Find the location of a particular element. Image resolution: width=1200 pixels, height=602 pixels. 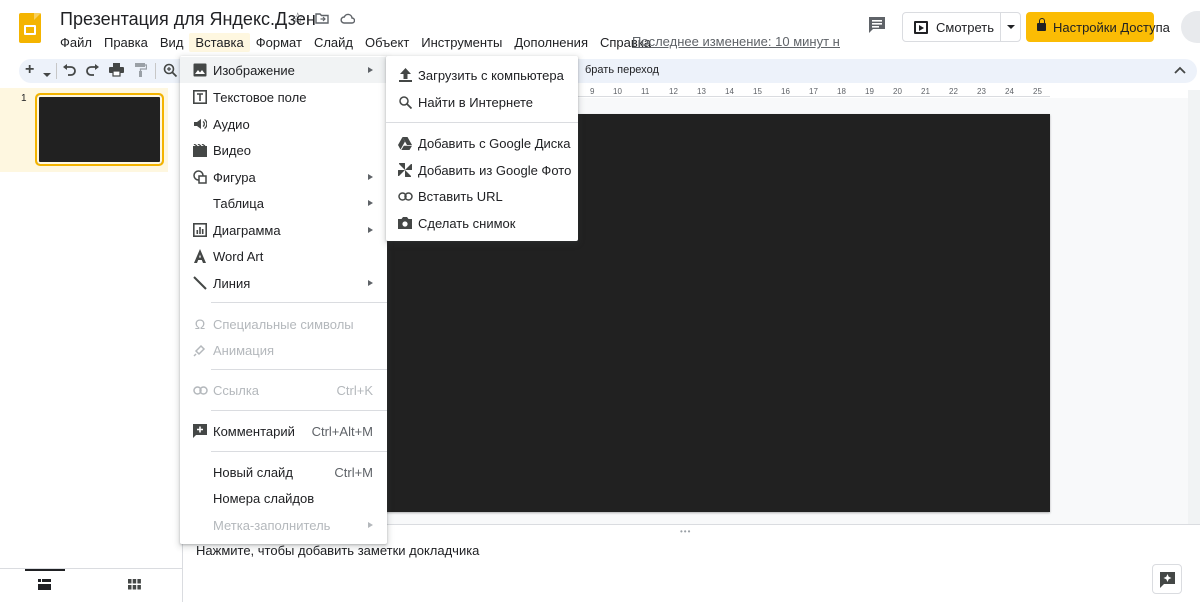

transition-button: брать переход is located at coordinates (622, 70).